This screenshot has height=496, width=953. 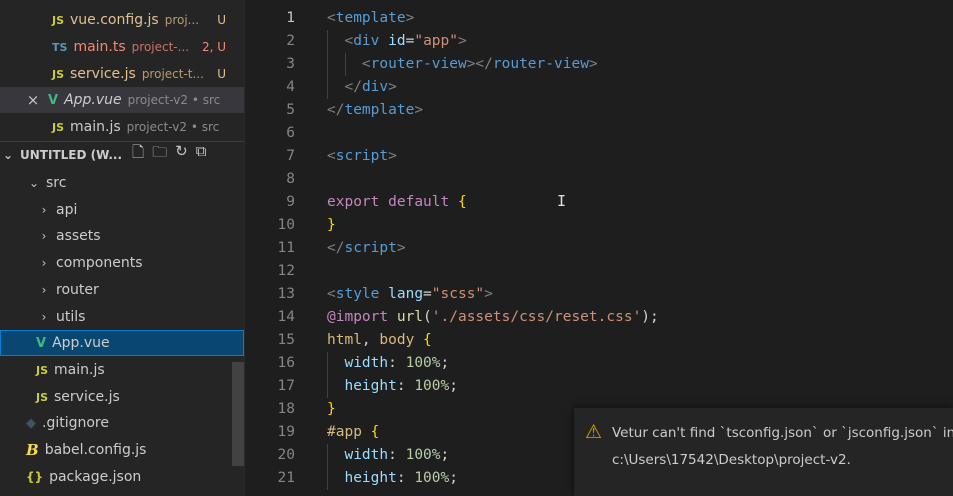 What do you see at coordinates (122, 236) in the screenshot?
I see `tree-item-assets: › assets` at bounding box center [122, 236].